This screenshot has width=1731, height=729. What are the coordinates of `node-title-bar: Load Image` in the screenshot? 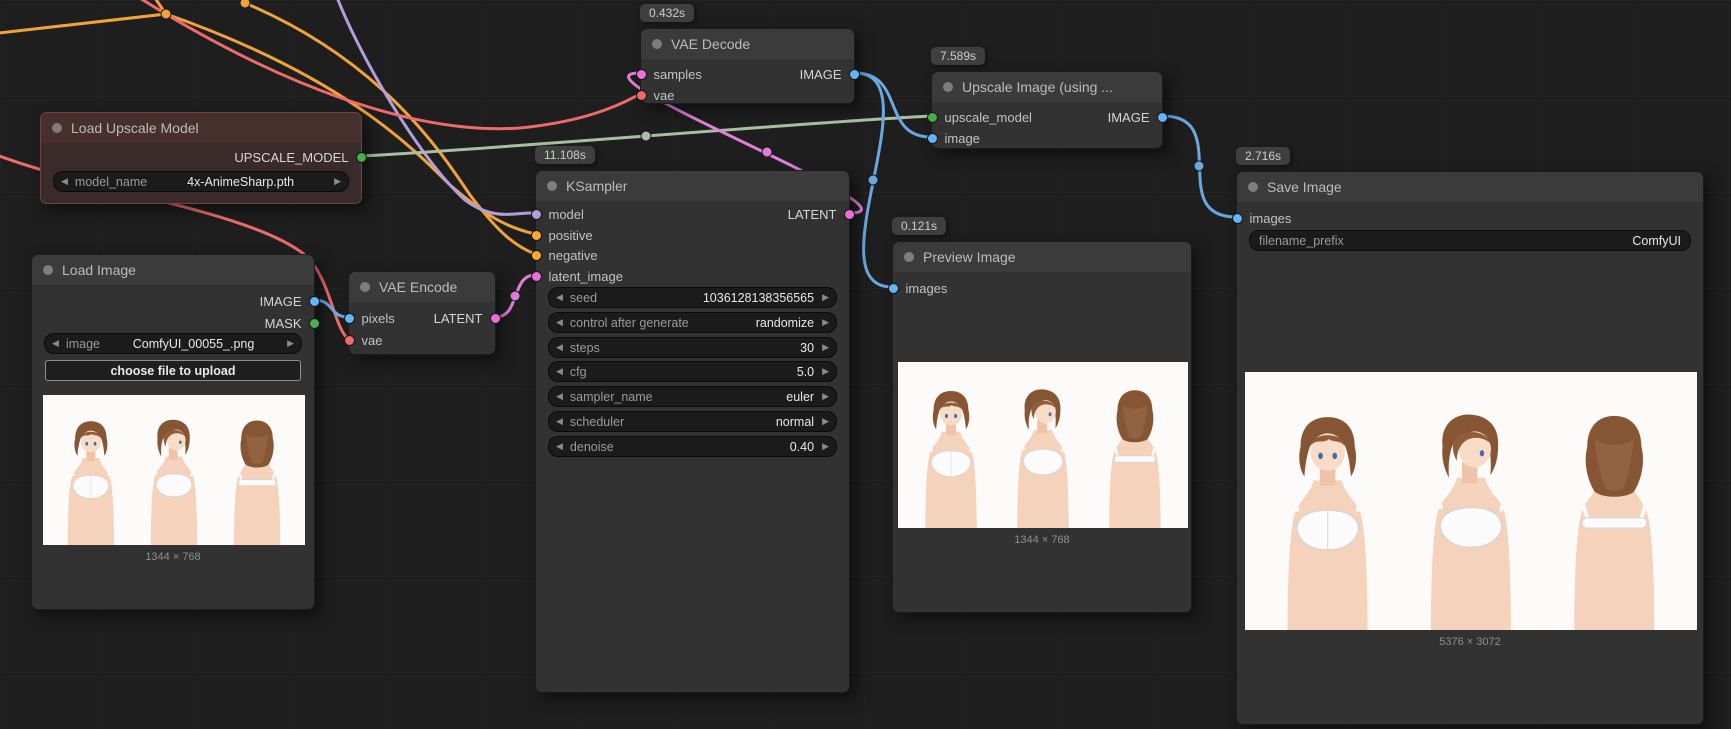 It's located at (173, 270).